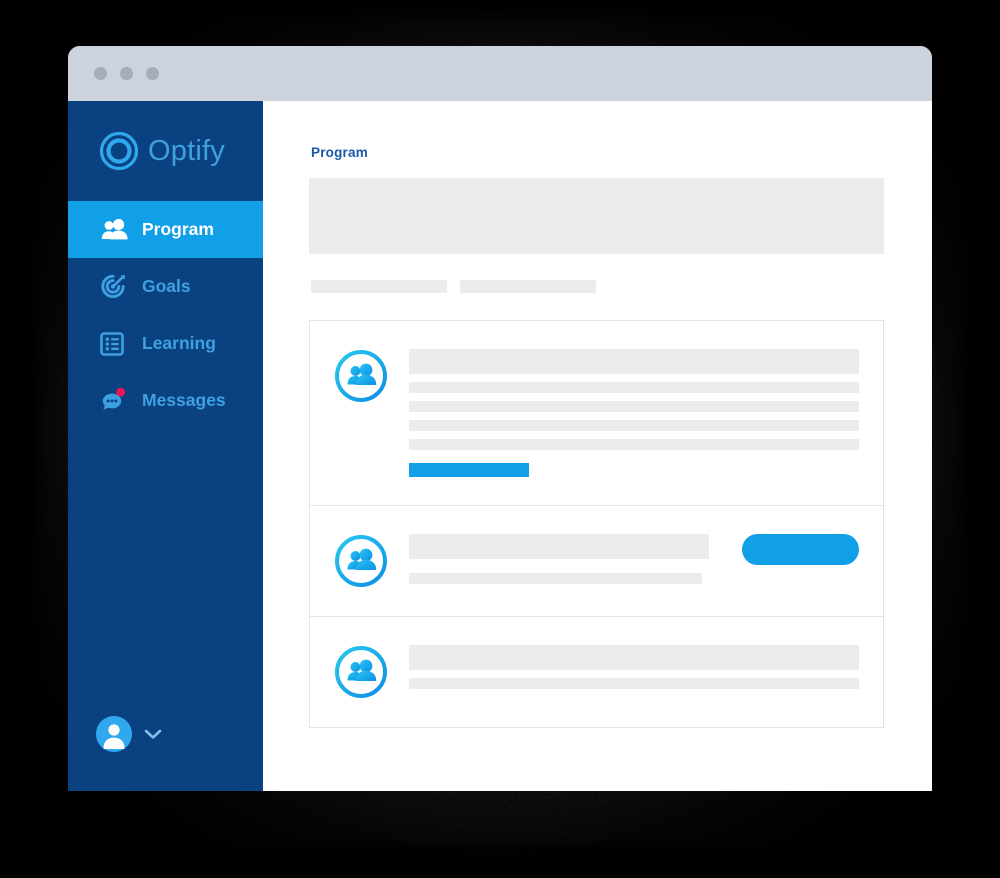 The image size is (1000, 878). I want to click on sidebar-item-program: Program, so click(165, 229).